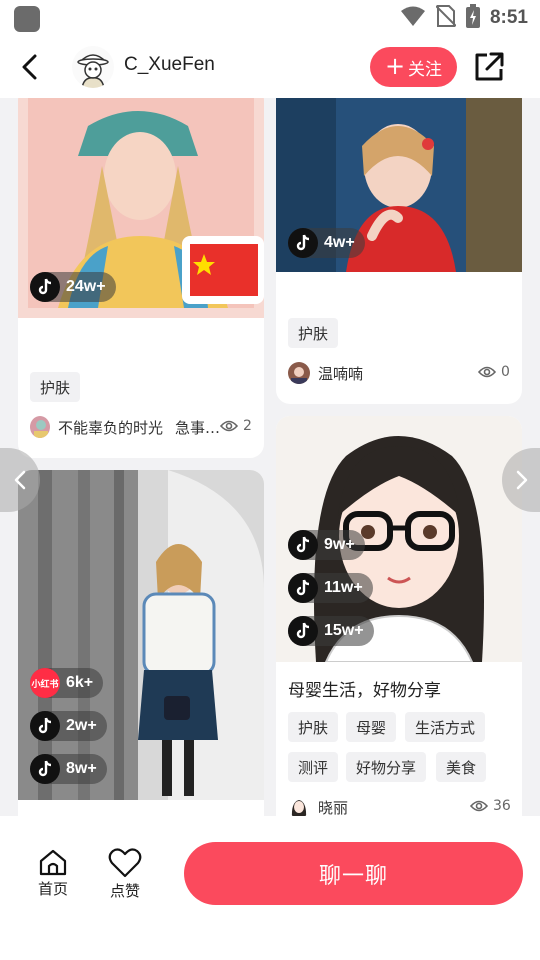  What do you see at coordinates (125, 863) in the screenshot?
I see `heart-icon` at bounding box center [125, 863].